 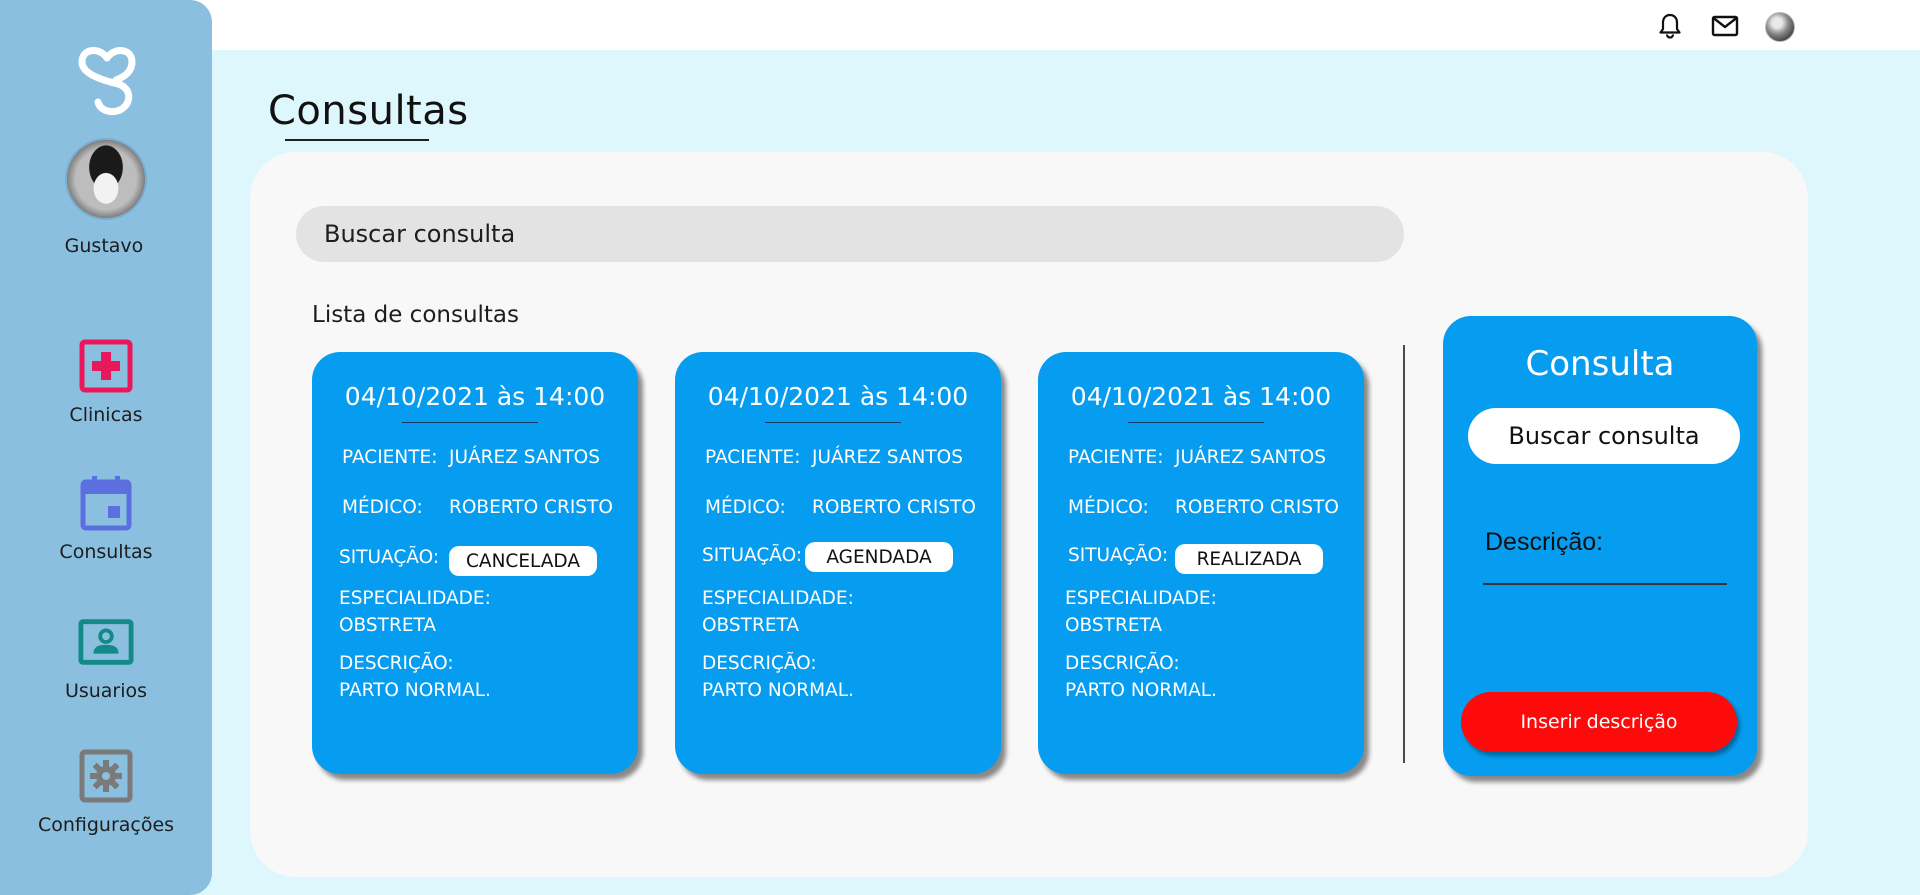 I want to click on vertical-divider, so click(x=1404, y=554).